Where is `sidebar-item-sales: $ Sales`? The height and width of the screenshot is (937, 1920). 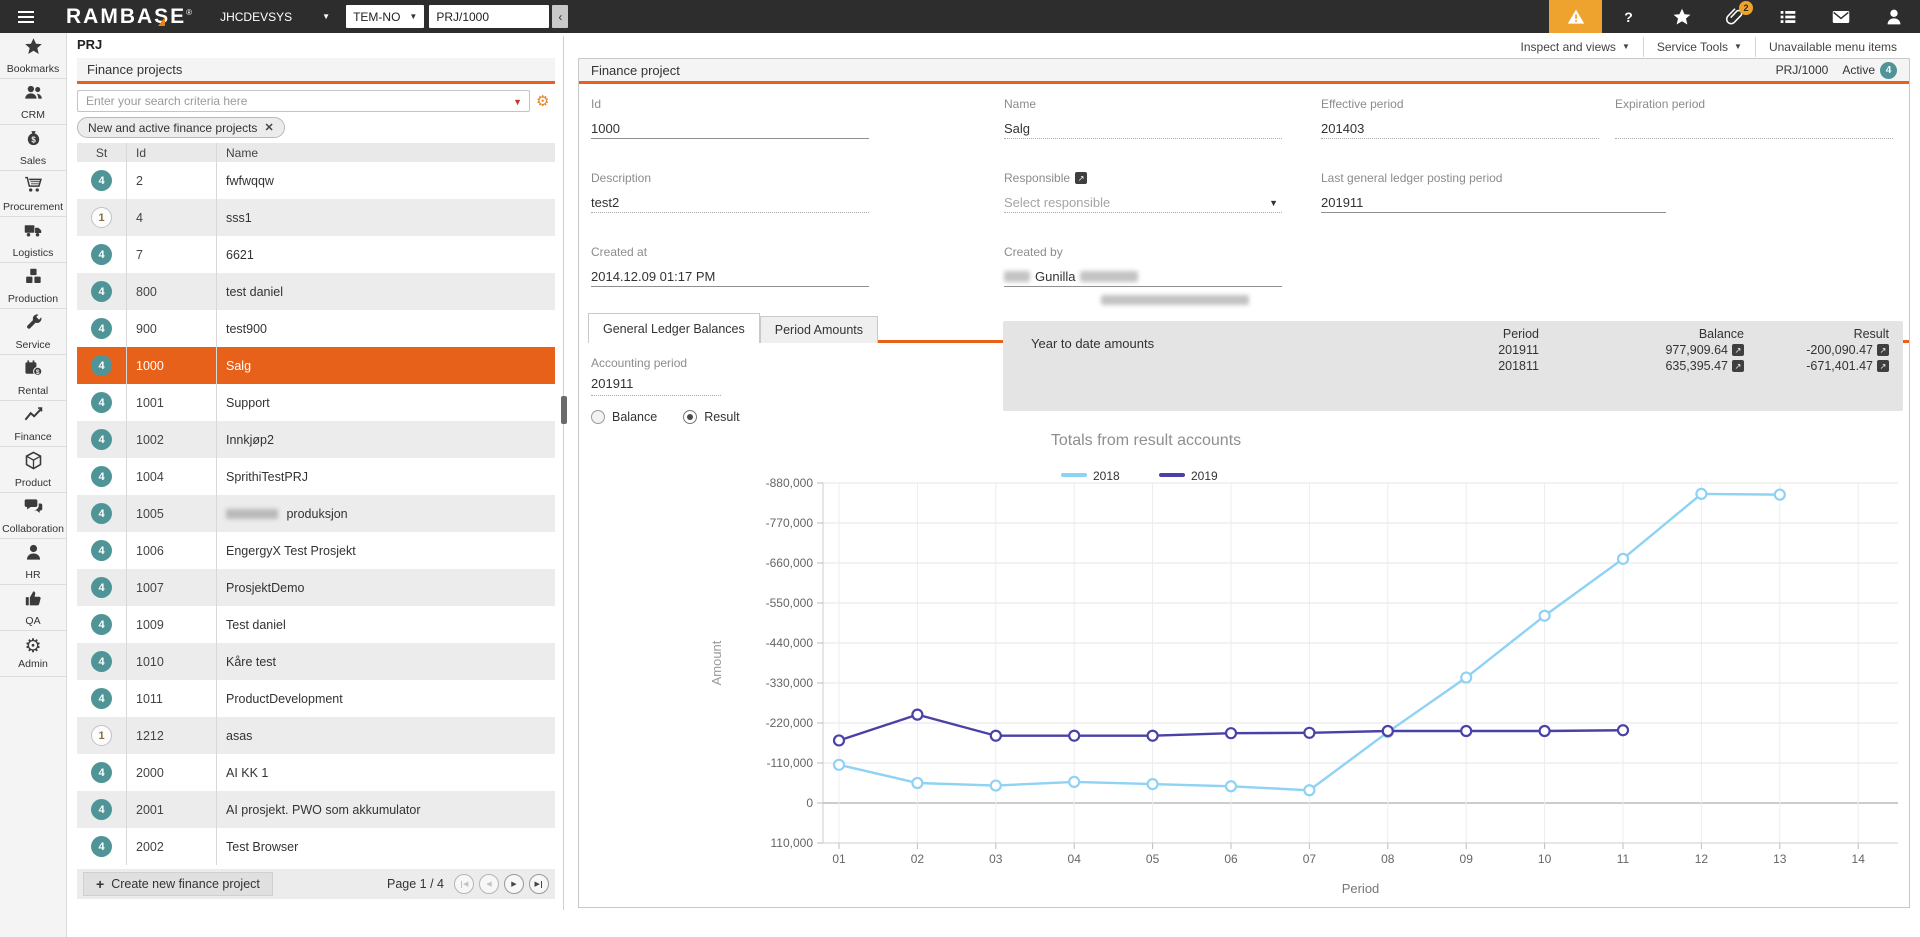
sidebar-item-sales: $ Sales is located at coordinates (33, 148).